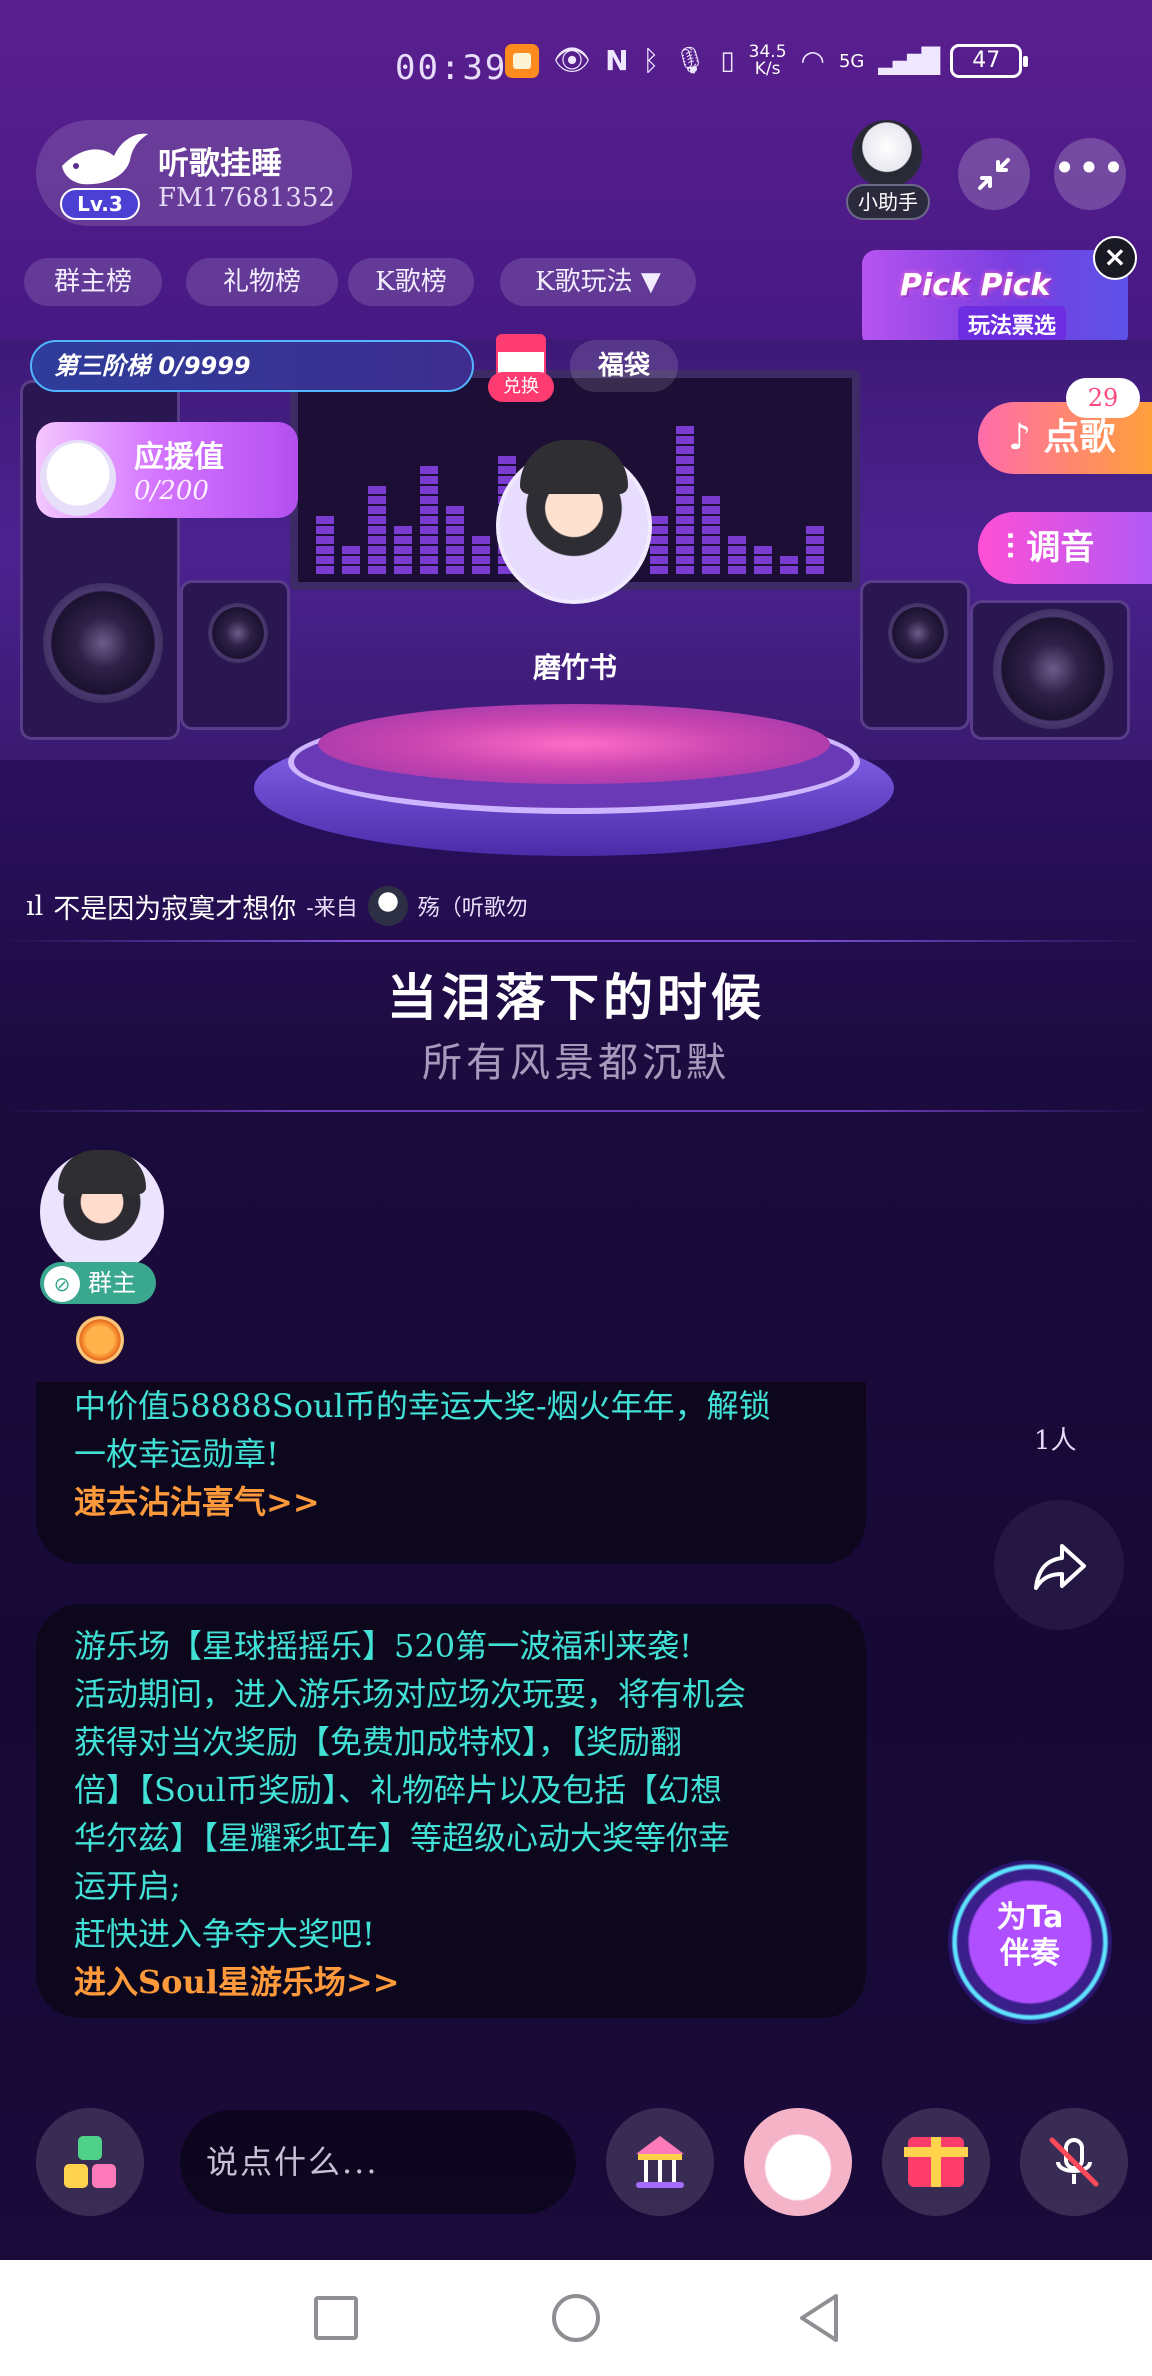 This screenshot has height=2376, width=1152. What do you see at coordinates (576, 2318) in the screenshot?
I see `home-icon` at bounding box center [576, 2318].